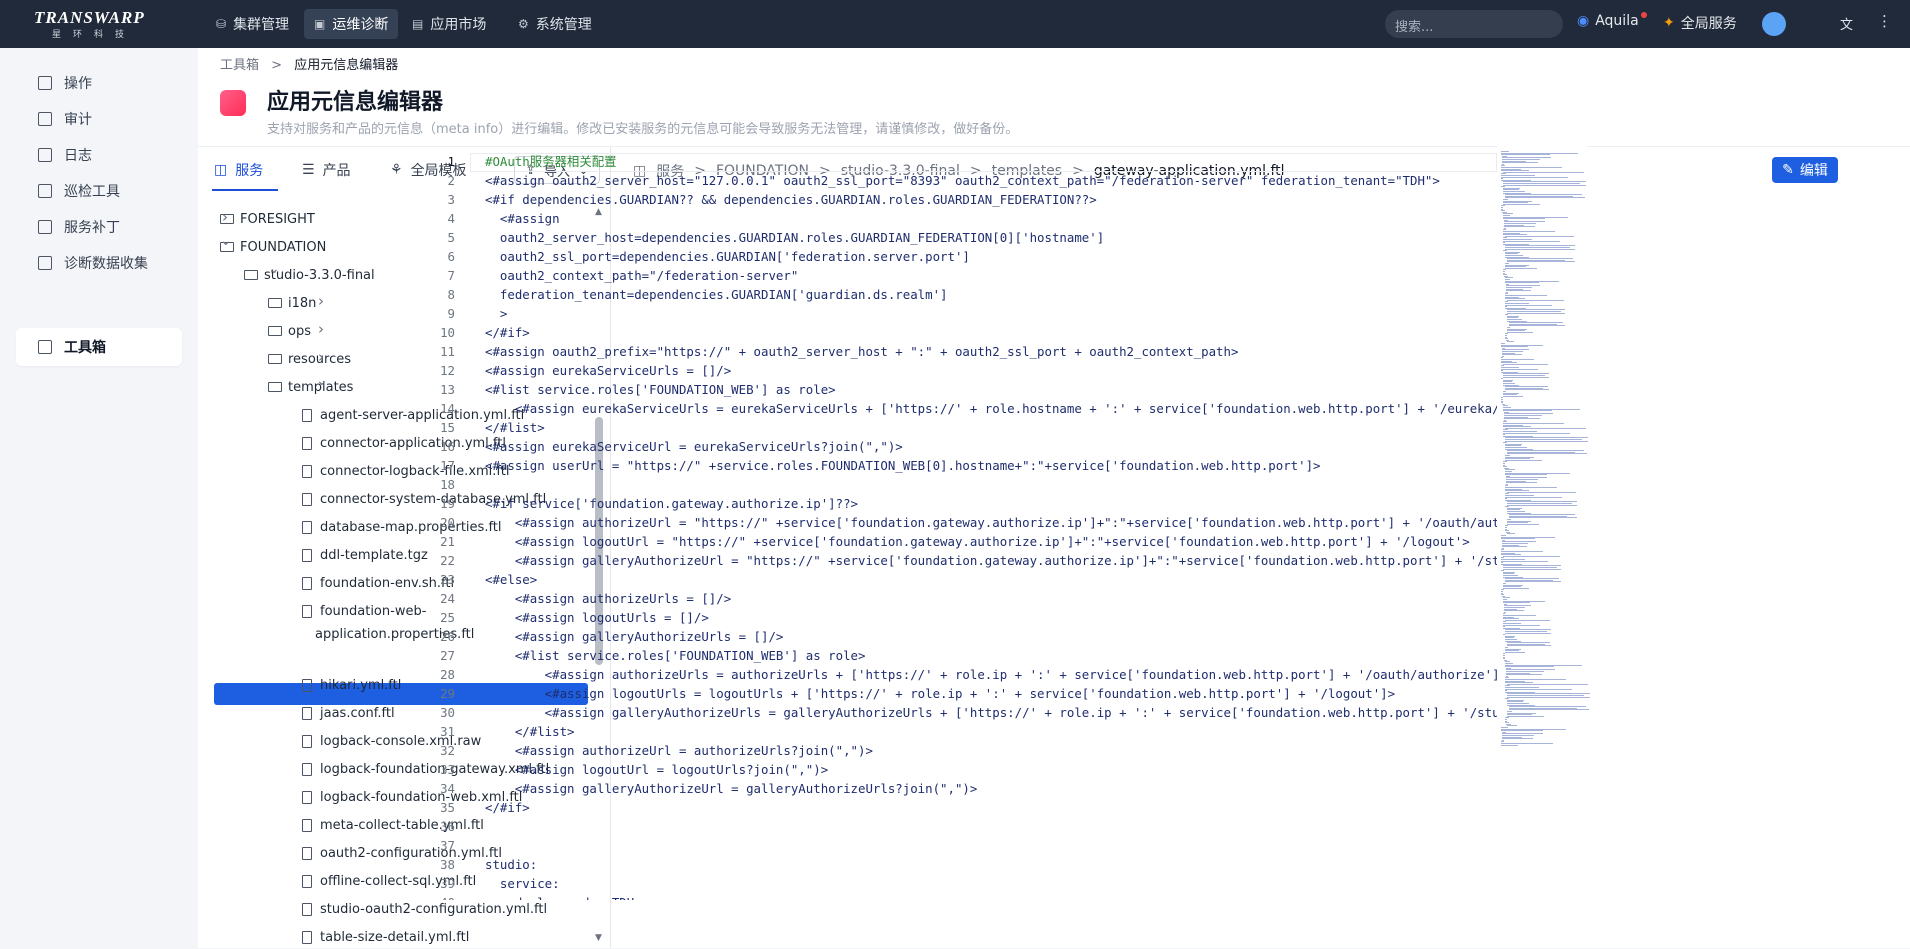 This screenshot has width=1910, height=949. I want to click on tree-folder: ⌄ FOUNDATION, so click(273, 246).